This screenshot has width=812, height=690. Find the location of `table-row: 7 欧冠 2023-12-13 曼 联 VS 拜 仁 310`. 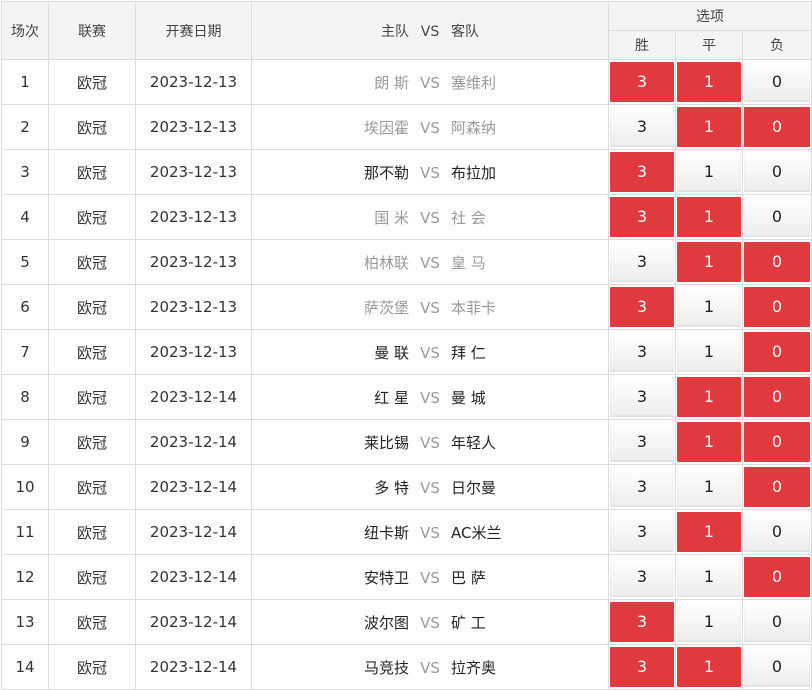

table-row: 7 欧冠 2023-12-13 曼 联 VS 拜 仁 310 is located at coordinates (406, 352).